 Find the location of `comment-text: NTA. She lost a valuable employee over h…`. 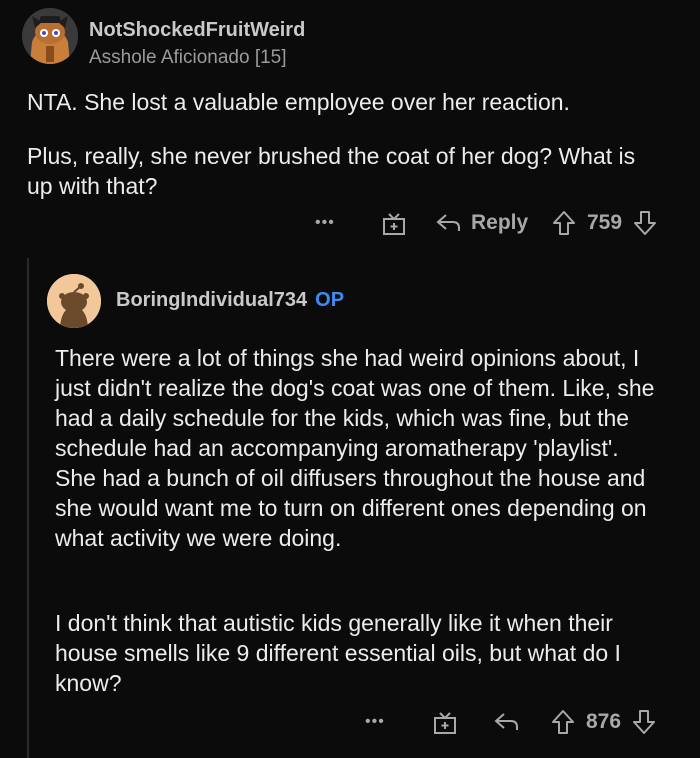

comment-text: NTA. She lost a valuable employee over h… is located at coordinates (298, 102).